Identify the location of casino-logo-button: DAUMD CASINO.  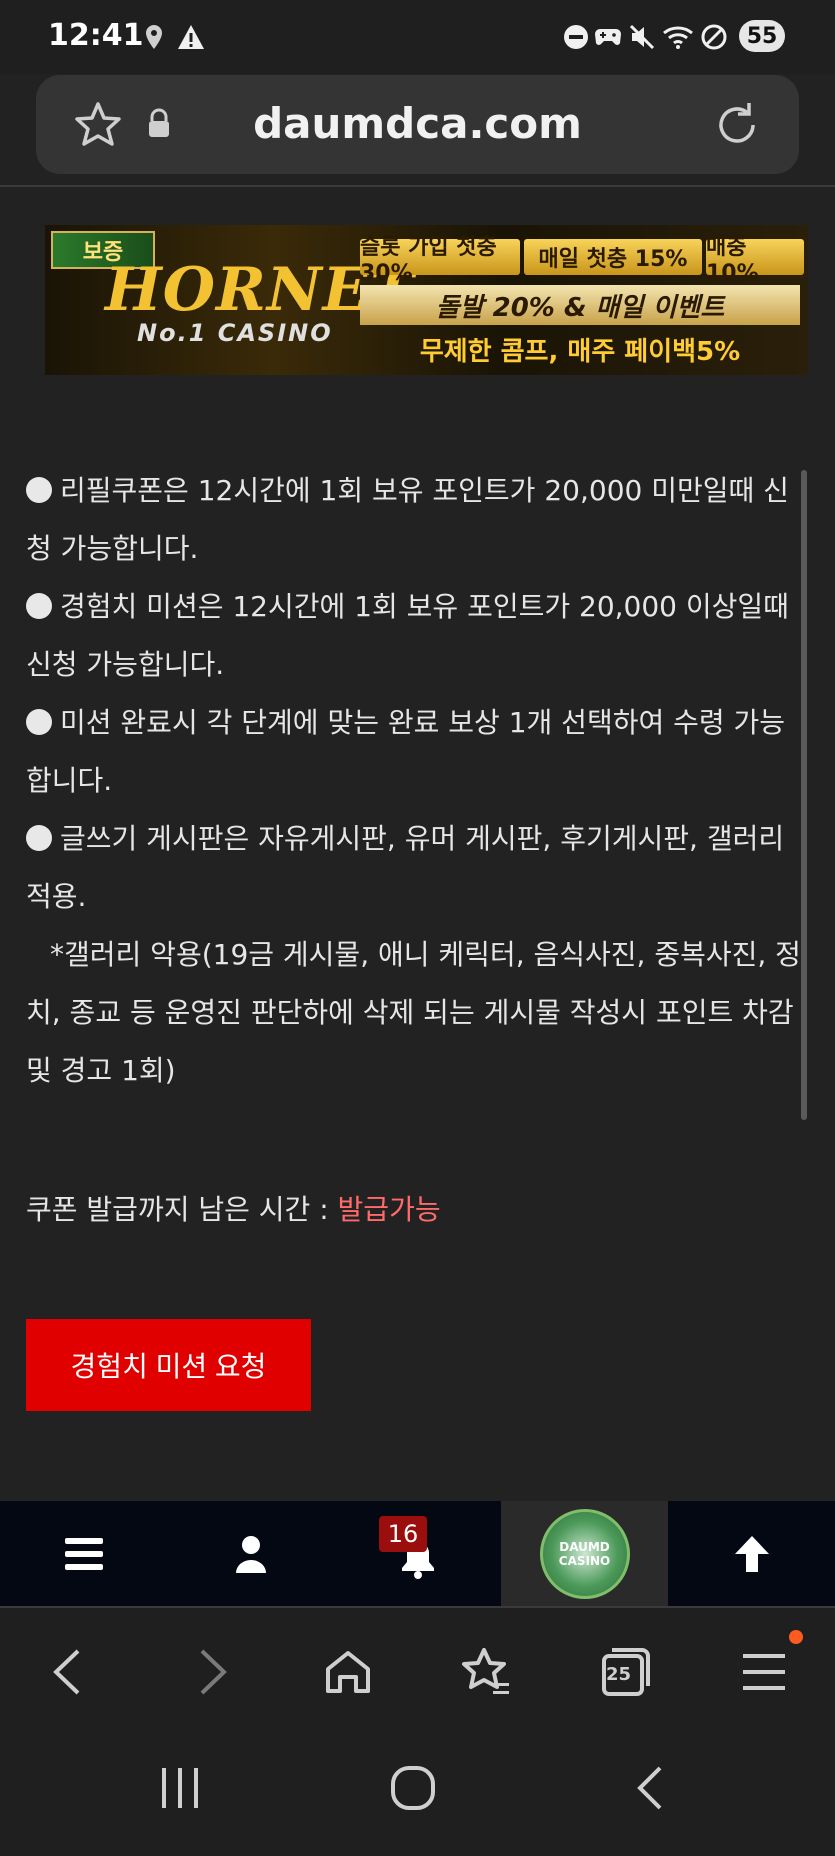
(584, 1554).